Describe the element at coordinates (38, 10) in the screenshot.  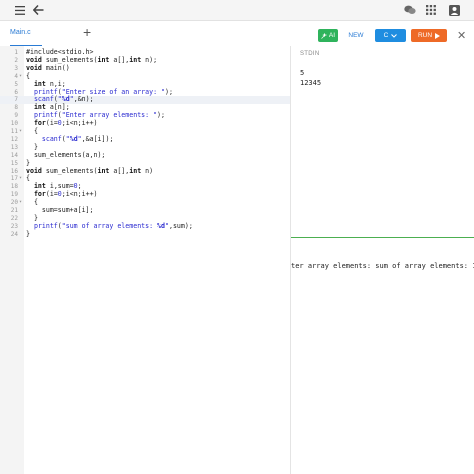
I see `back-arrow-icon` at that location.